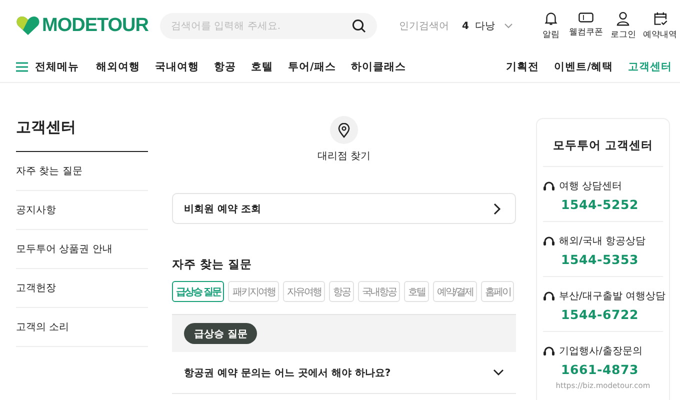  What do you see at coordinates (82, 171) in the screenshot?
I see `sidebar-link: 자주 찾는 질문` at bounding box center [82, 171].